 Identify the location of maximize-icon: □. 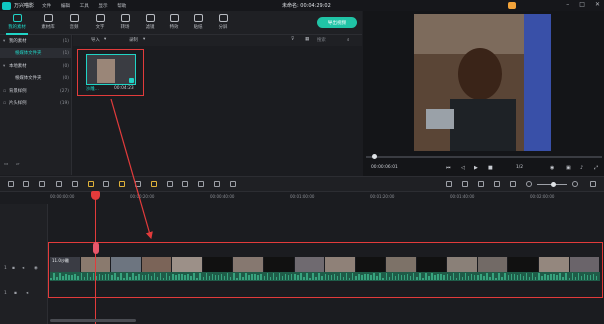
(582, 4).